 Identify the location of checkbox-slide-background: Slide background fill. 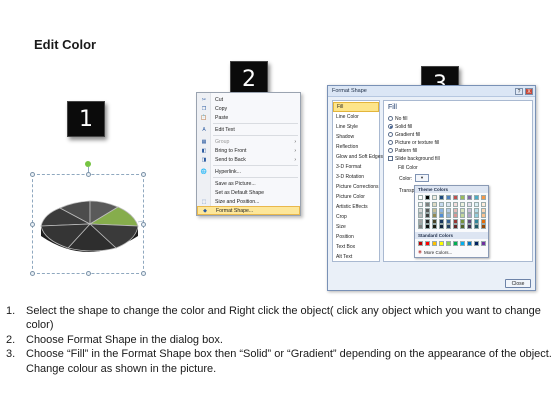
(414, 158).